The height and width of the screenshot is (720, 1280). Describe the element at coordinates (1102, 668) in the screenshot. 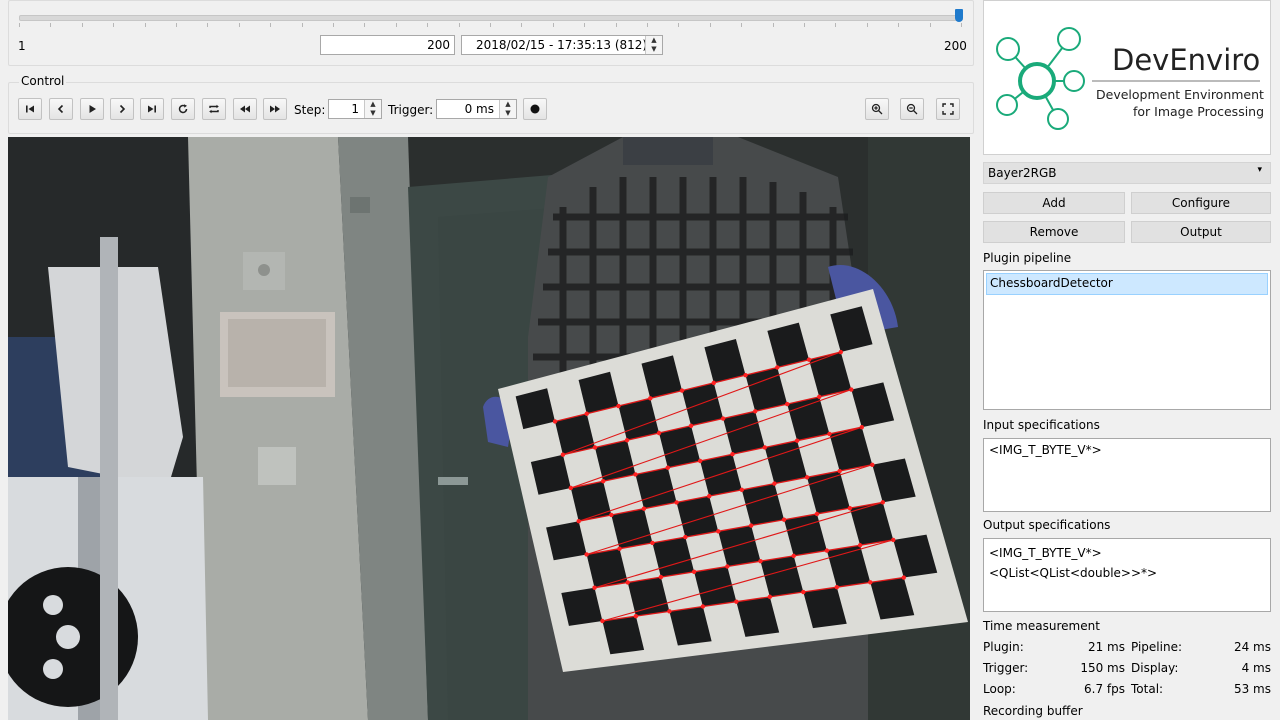

I see `time-value: 150 ms` at that location.